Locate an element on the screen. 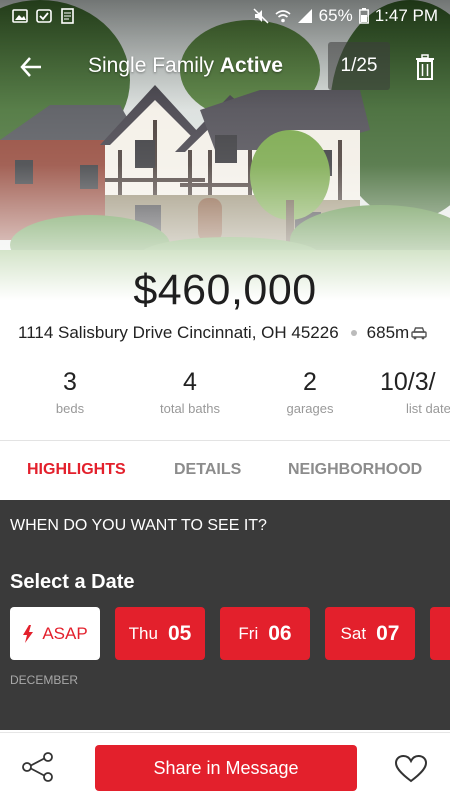 This screenshot has height=800, width=450. date-picker: ASAP Thu 05 Fri 06 Sat 07 is located at coordinates (230, 634).